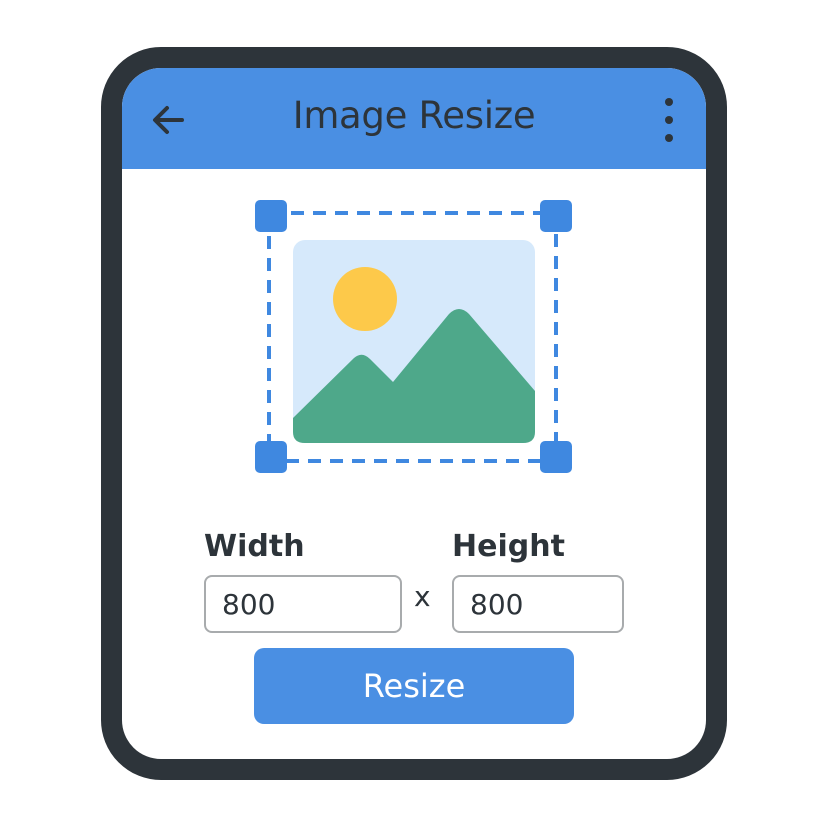 The width and height of the screenshot is (828, 828). I want to click on resize-handle-bottom-left, so click(271, 457).